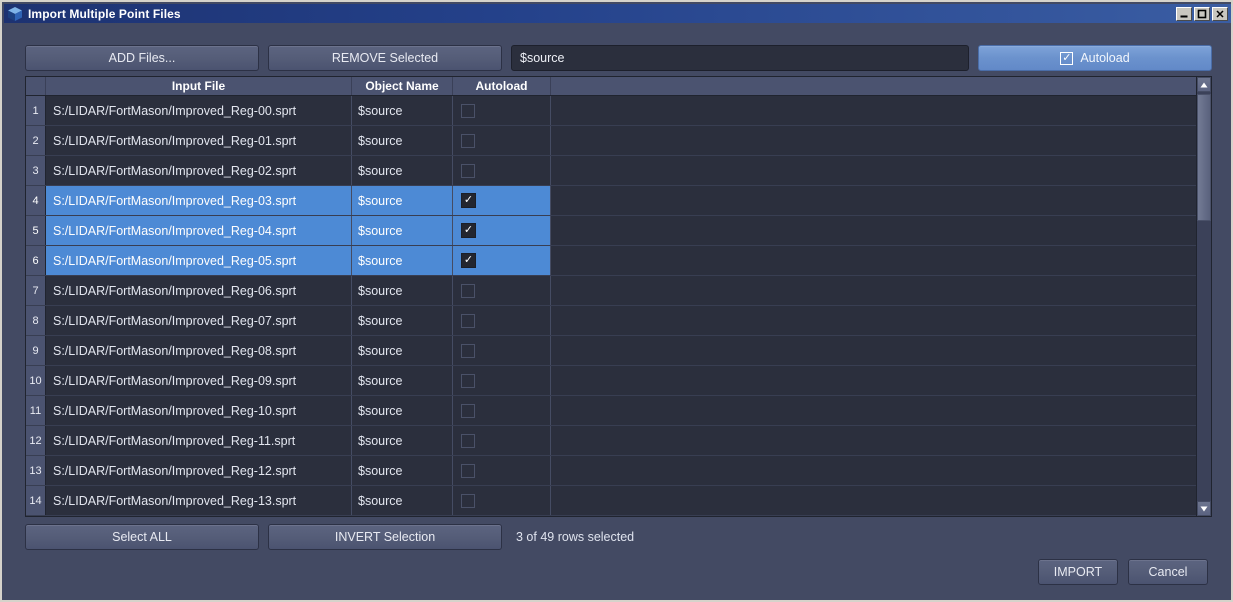 The image size is (1233, 602). What do you see at coordinates (881, 86) in the screenshot?
I see `column-header-filler` at bounding box center [881, 86].